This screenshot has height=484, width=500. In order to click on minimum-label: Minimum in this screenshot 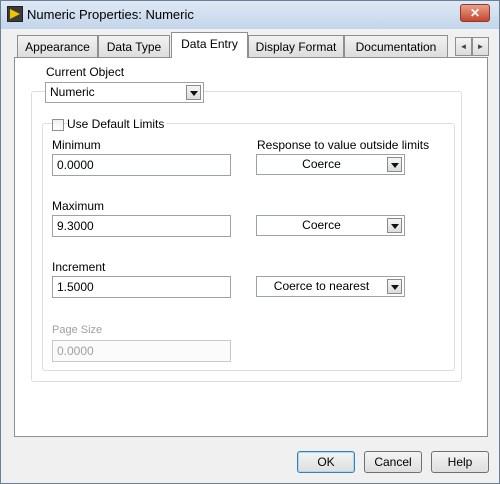, I will do `click(76, 145)`.